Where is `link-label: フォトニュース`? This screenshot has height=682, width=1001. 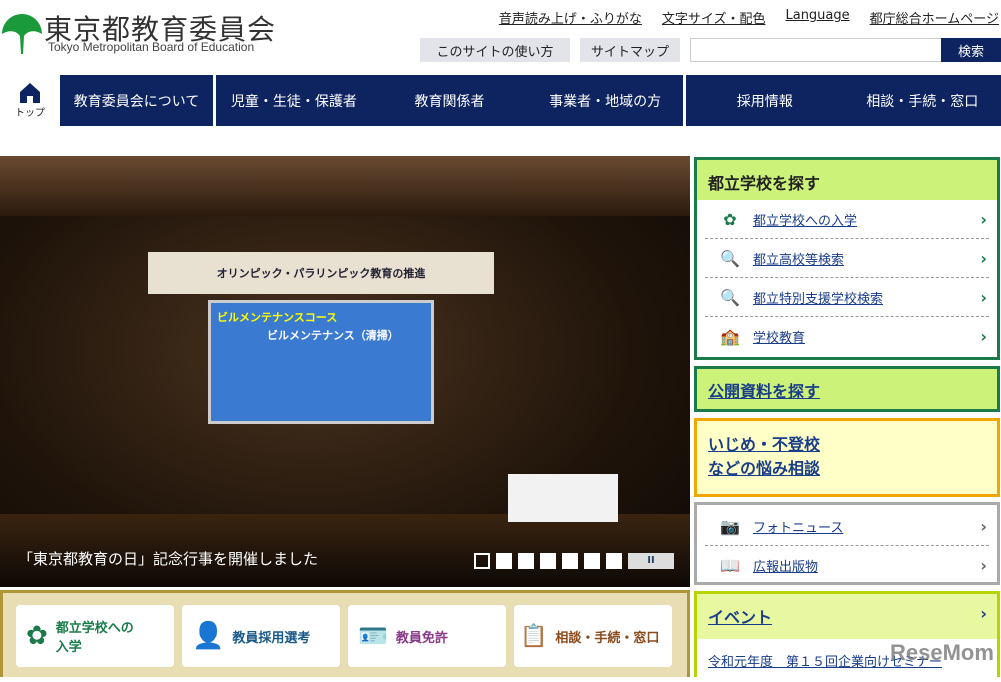
link-label: フォトニュース is located at coordinates (798, 526).